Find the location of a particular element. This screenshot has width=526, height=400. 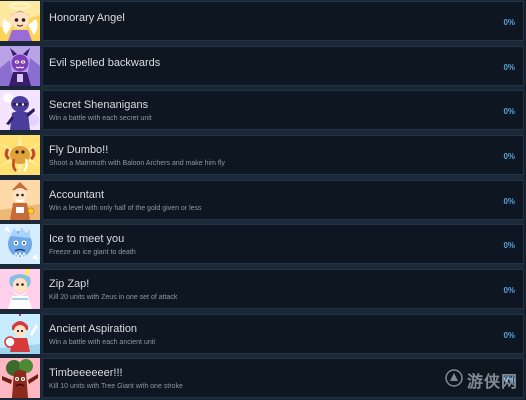

achievement-panel: Evil spelled backwards 0% is located at coordinates (283, 66).